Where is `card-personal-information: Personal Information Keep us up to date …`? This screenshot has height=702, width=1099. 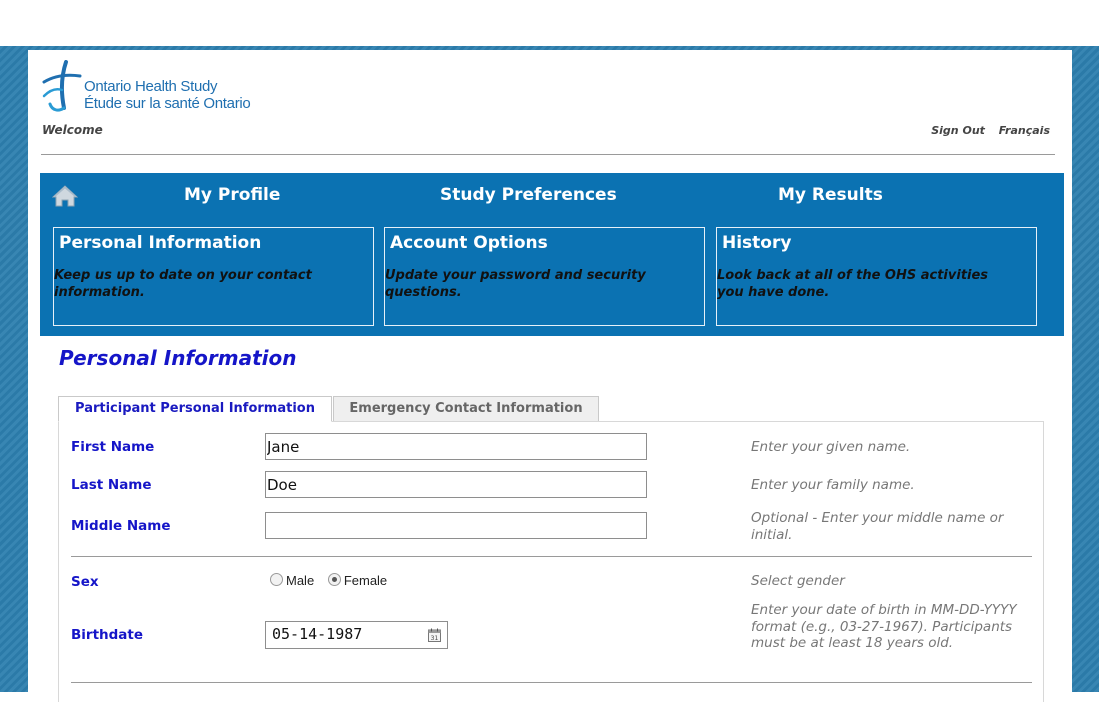
card-personal-information: Personal Information Keep us up to date … is located at coordinates (213, 276).